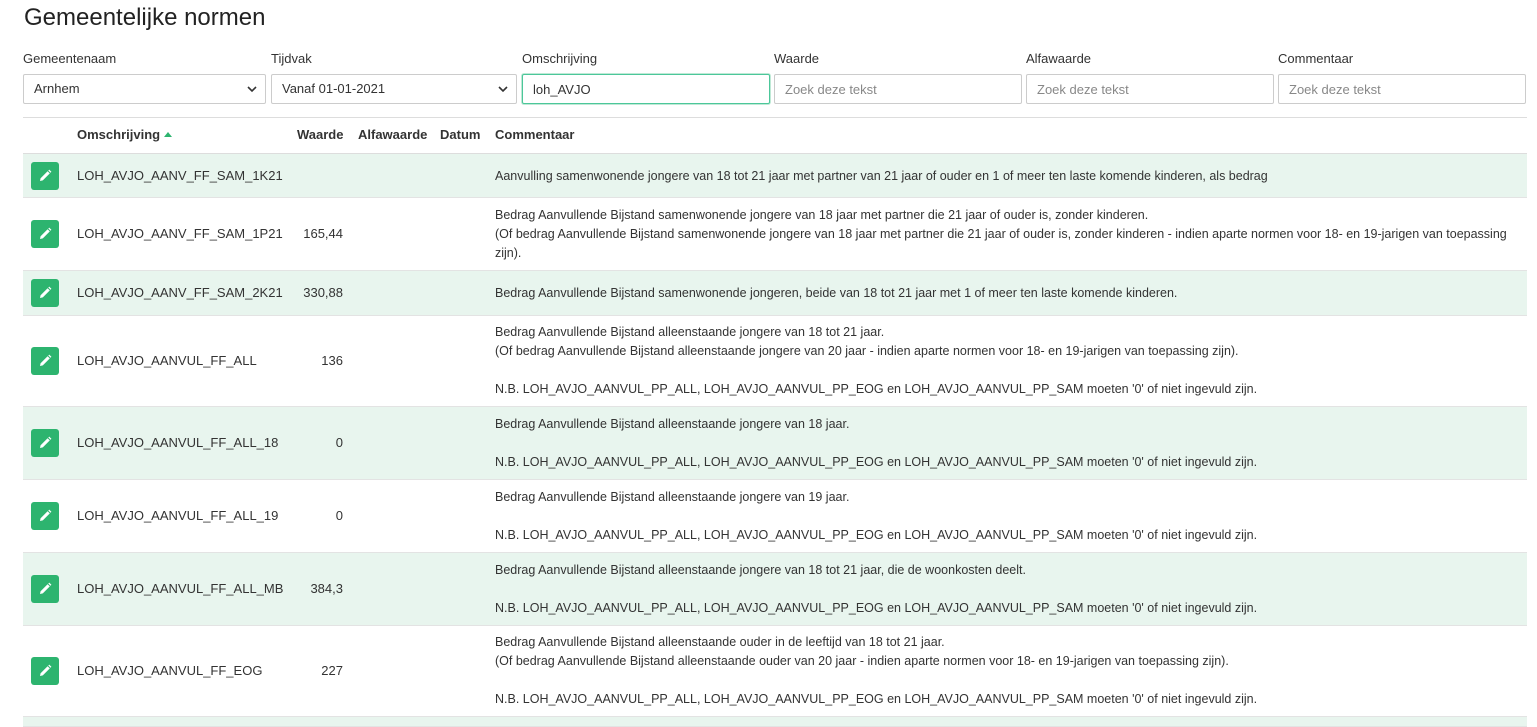 The height and width of the screenshot is (727, 1537). What do you see at coordinates (145, 17) in the screenshot?
I see `page-title: Gemeentelijke normen` at bounding box center [145, 17].